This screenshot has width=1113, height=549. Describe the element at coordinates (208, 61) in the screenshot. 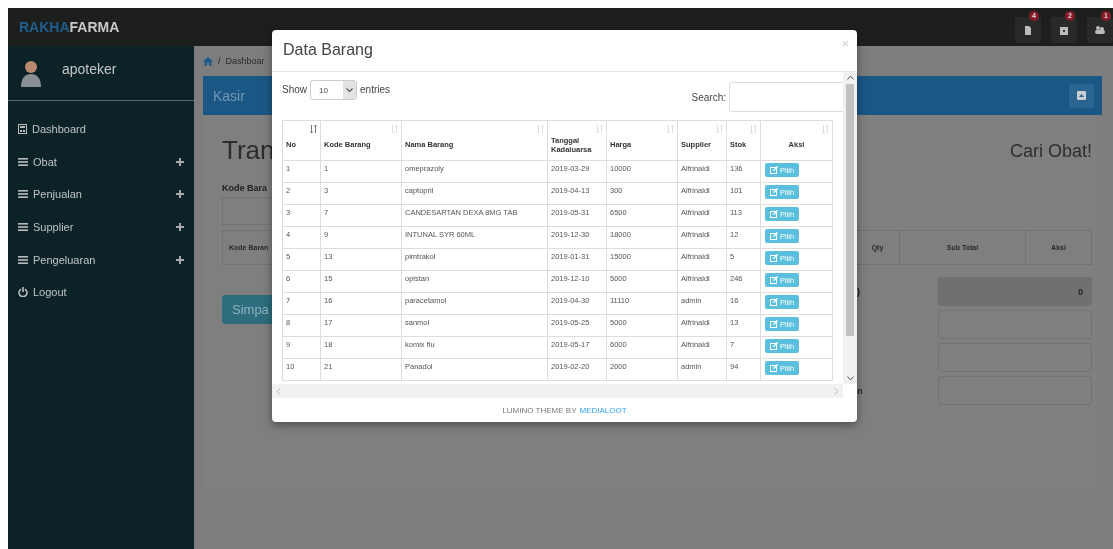

I see `home-icon` at that location.